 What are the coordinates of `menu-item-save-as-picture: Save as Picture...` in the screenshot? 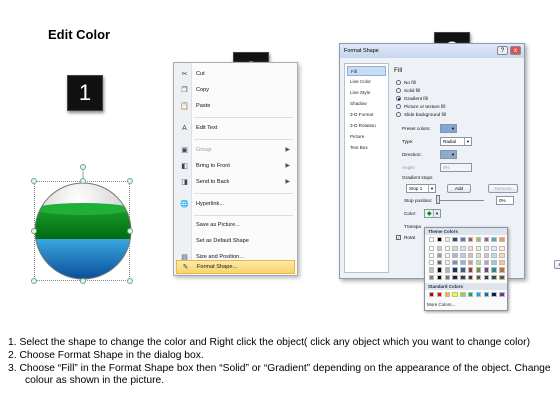 It's located at (235, 225).